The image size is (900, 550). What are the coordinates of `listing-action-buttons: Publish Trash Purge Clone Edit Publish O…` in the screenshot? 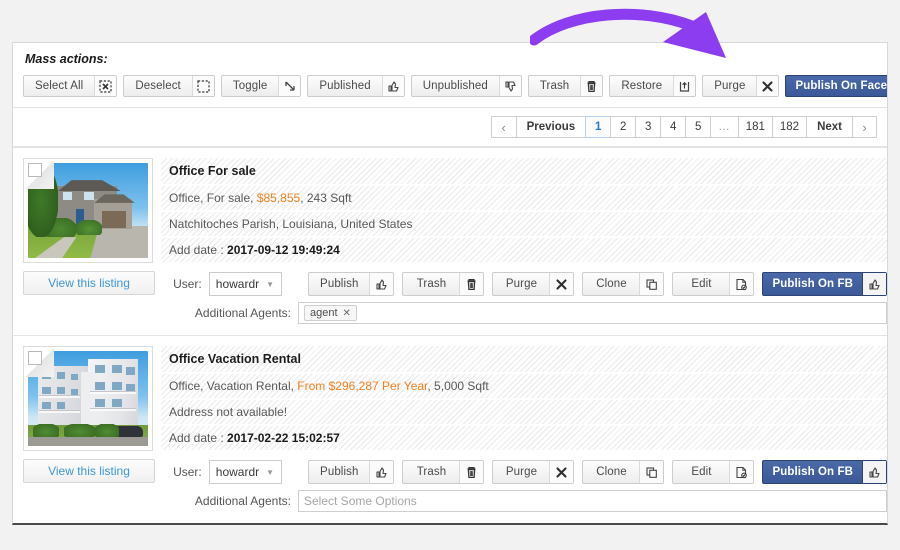 It's located at (597, 472).